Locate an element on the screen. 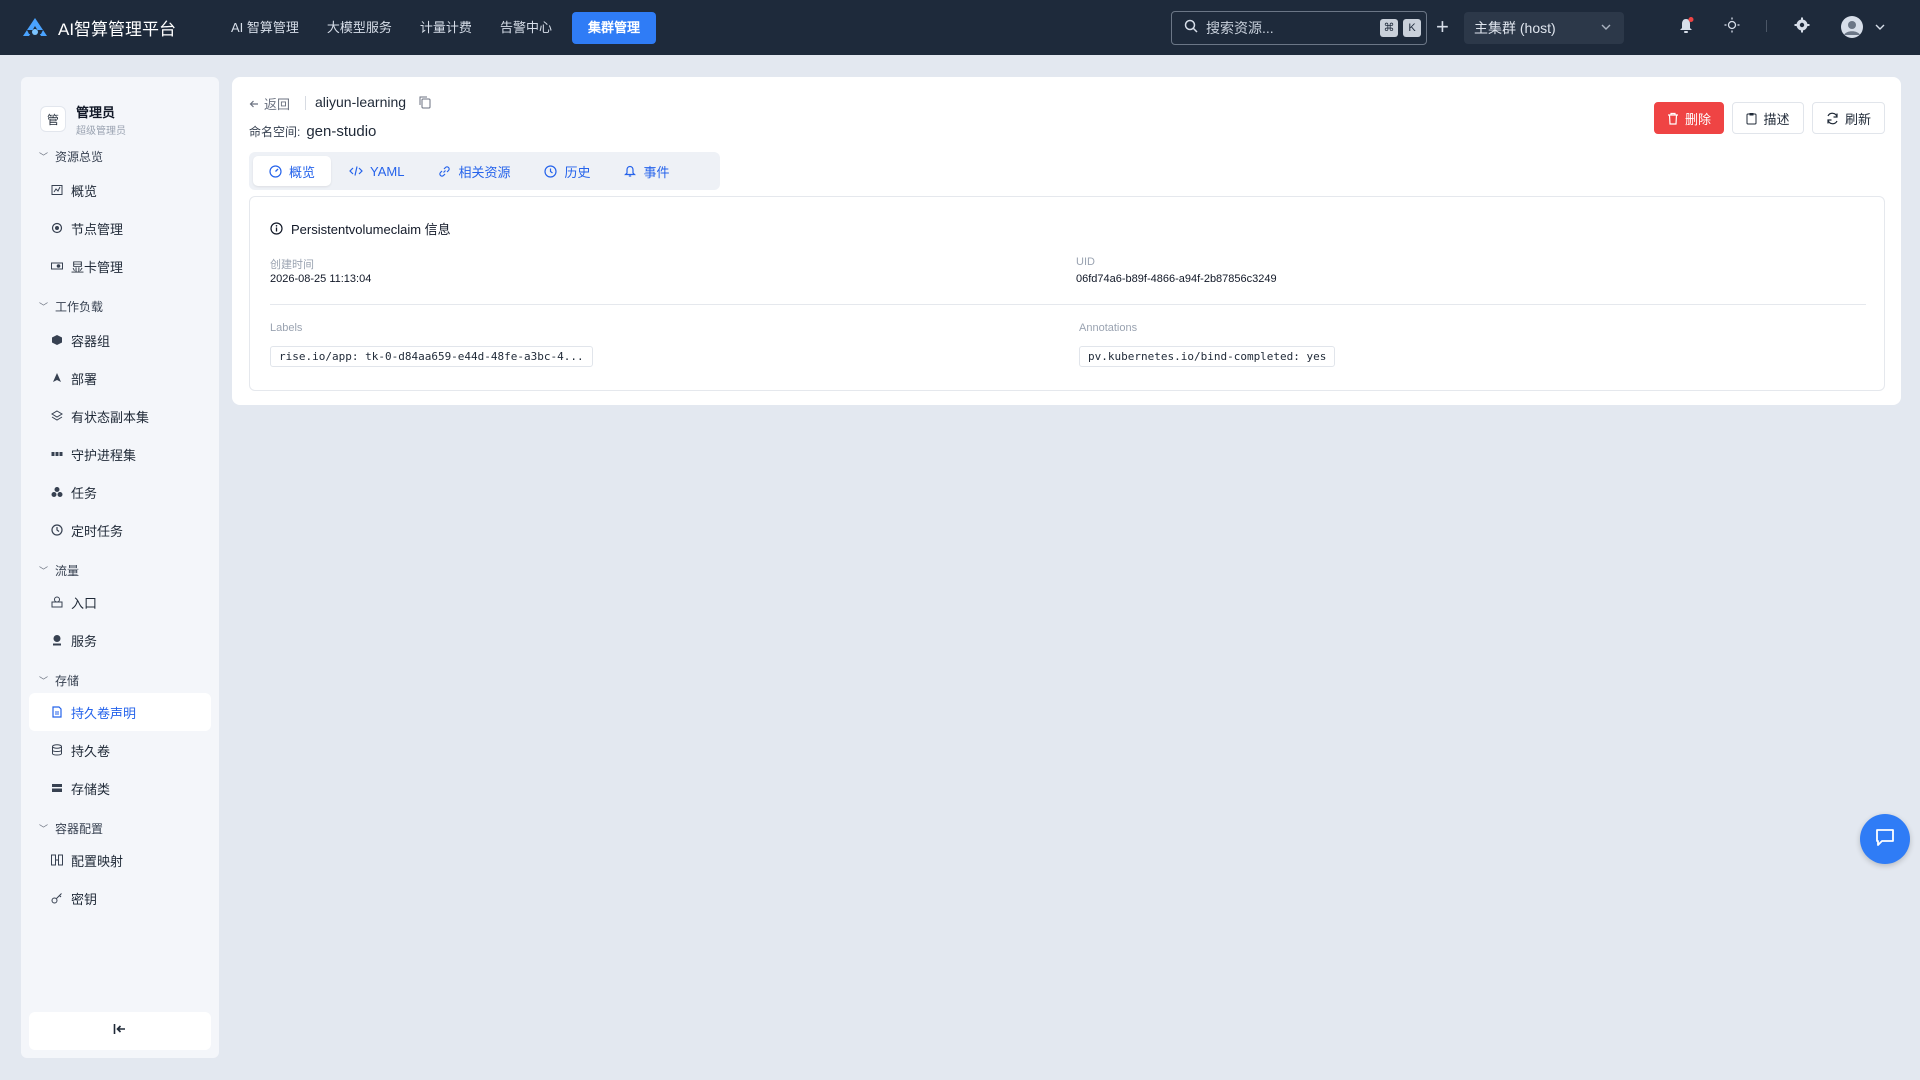 The width and height of the screenshot is (1920, 1080). sidebar-item-configmaps: 配置映射 is located at coordinates (120, 860).